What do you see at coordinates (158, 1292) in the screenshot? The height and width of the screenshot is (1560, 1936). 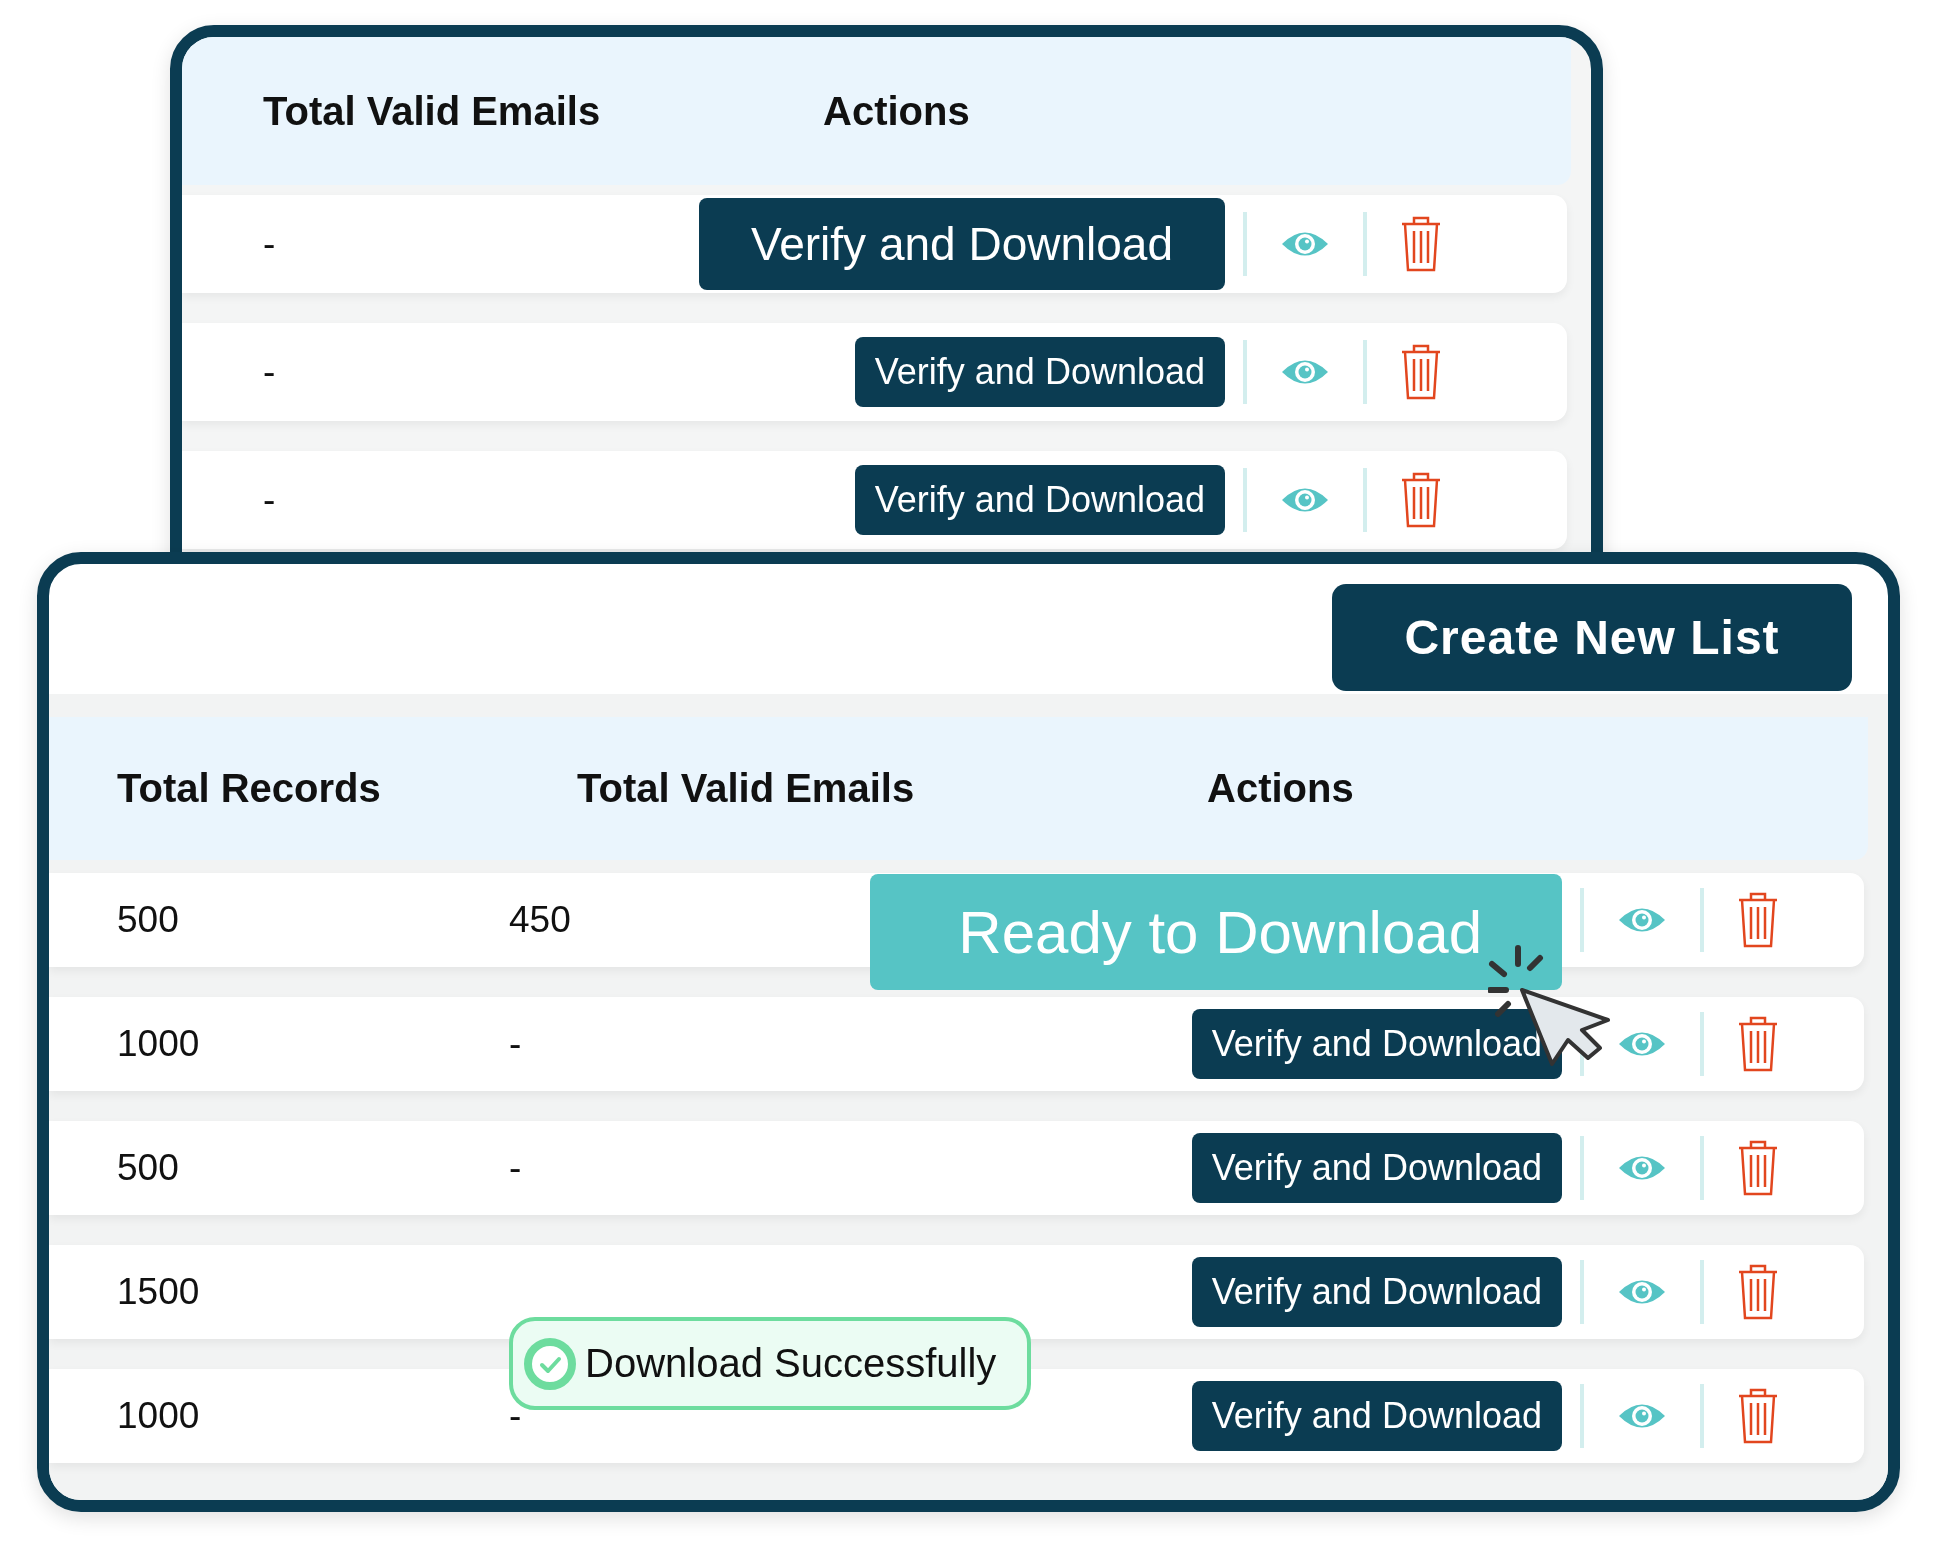 I see `table-cell-text: 1500` at bounding box center [158, 1292].